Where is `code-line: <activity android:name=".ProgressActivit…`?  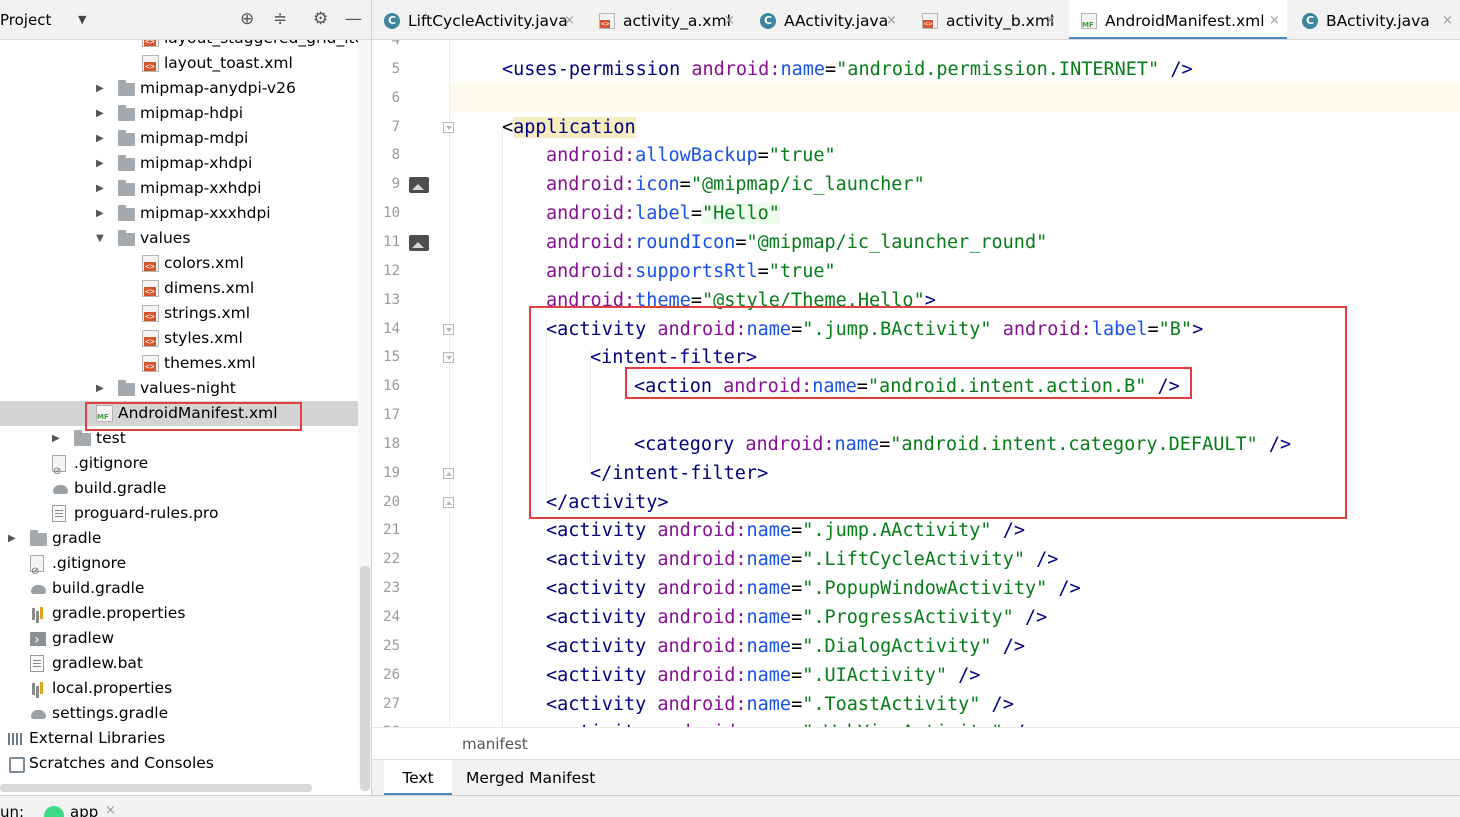 code-line: <activity android:name=".ProgressActivit… is located at coordinates (796, 617).